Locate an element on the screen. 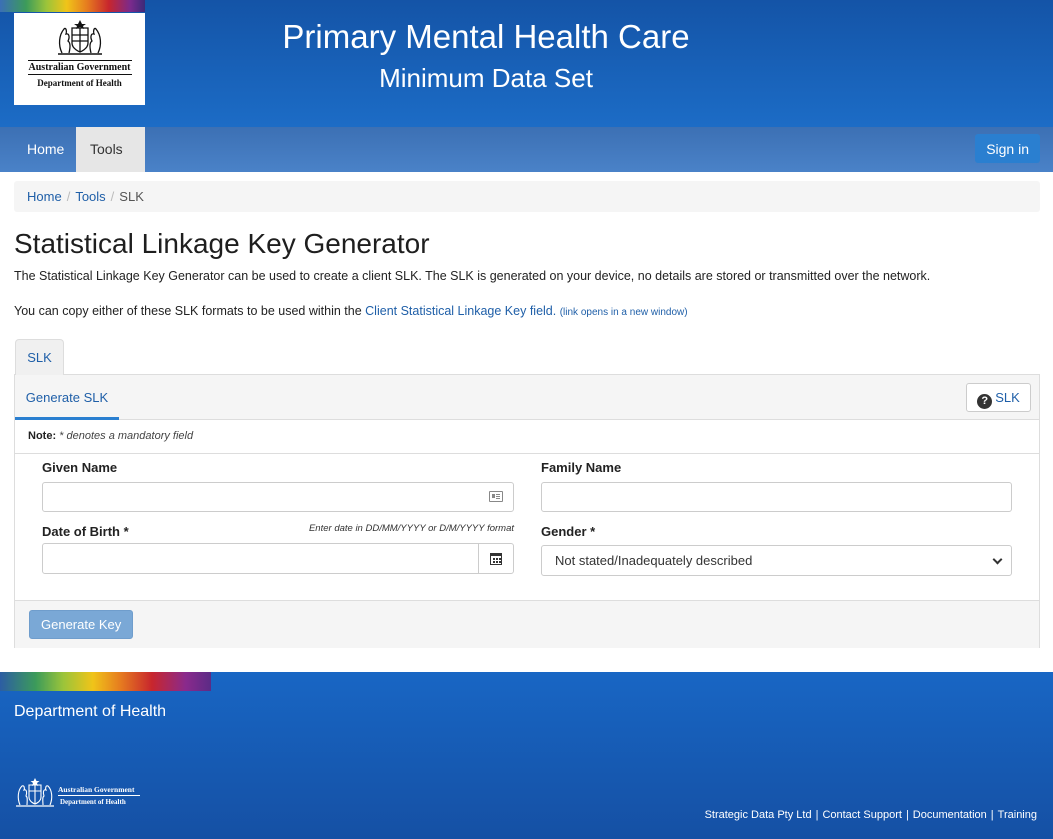  contact-support-link: Contact Support is located at coordinates (862, 815).